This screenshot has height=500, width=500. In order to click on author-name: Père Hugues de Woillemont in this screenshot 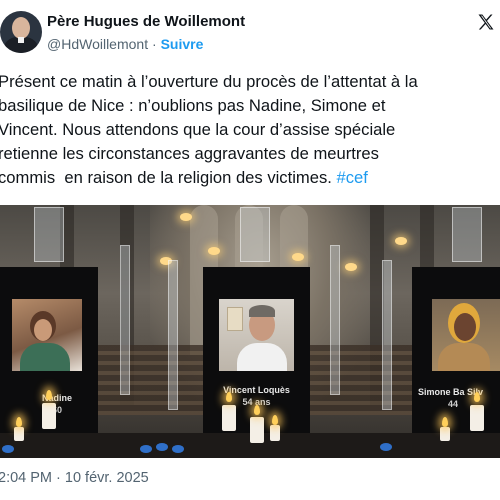, I will do `click(146, 21)`.